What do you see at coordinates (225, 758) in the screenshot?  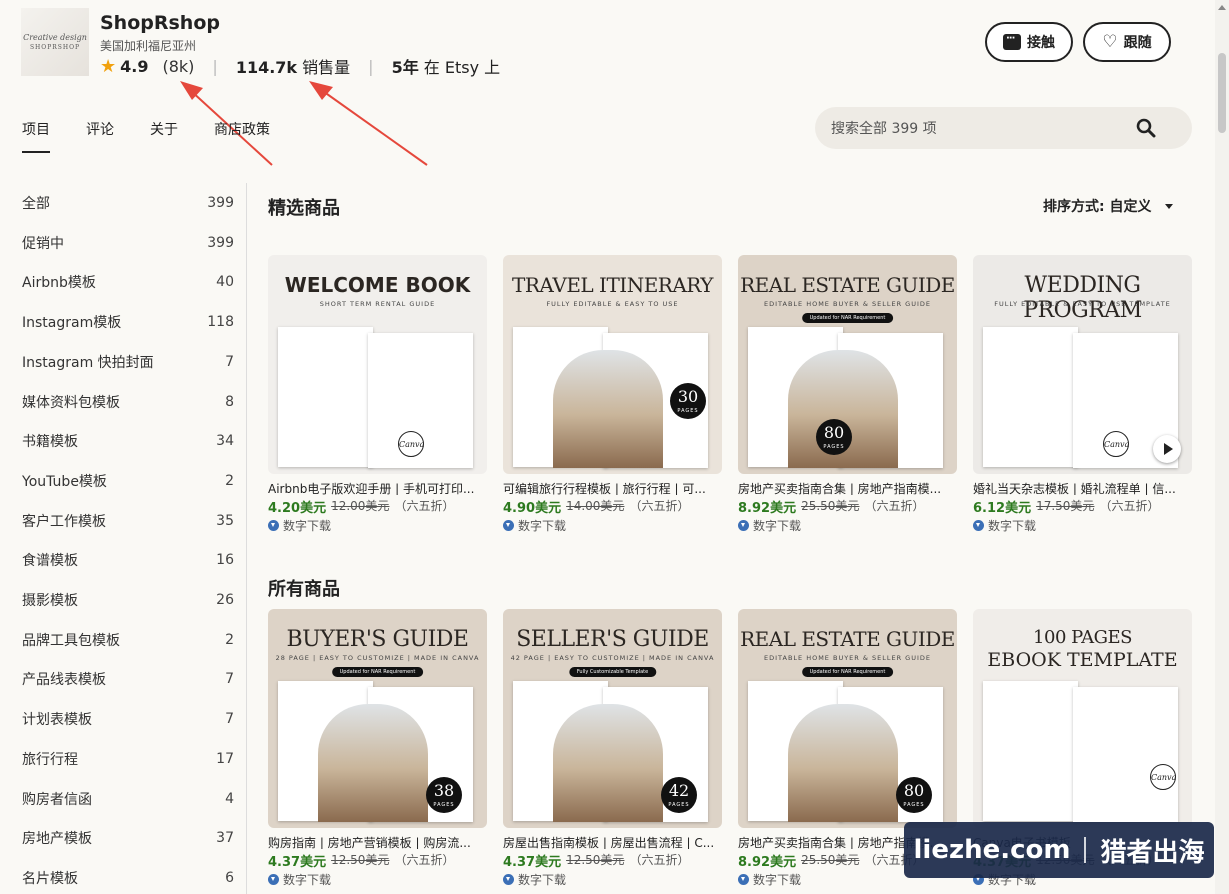 I see `category-count: 17` at bounding box center [225, 758].